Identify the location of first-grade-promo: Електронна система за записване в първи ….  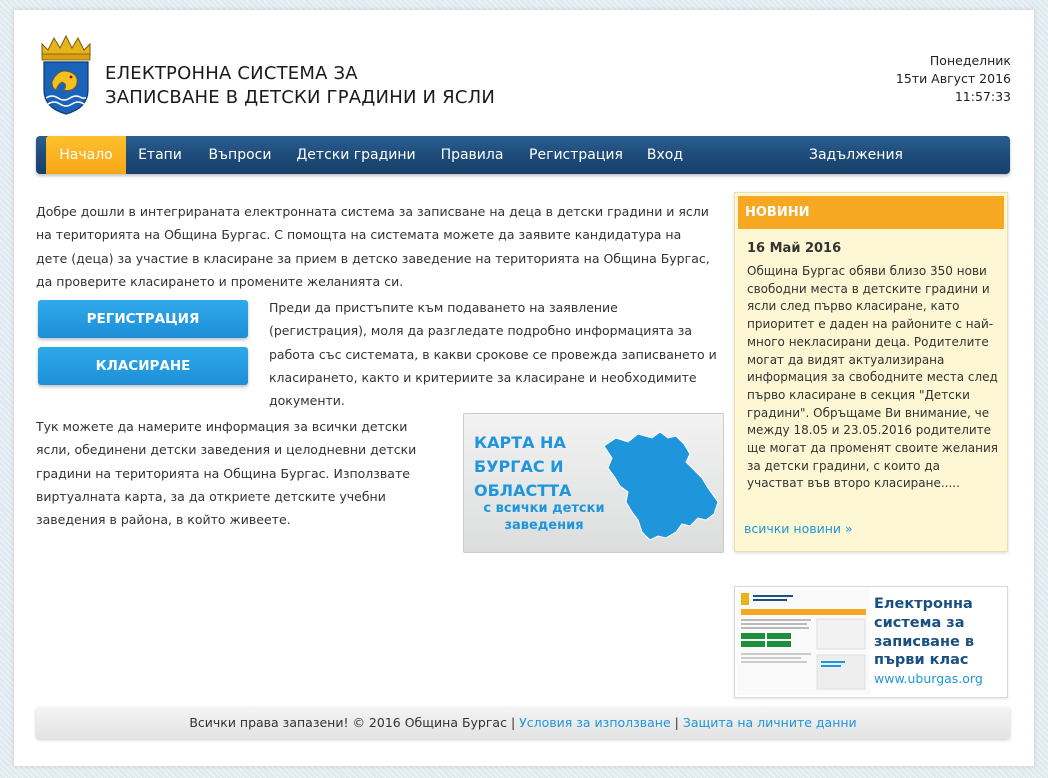
(871, 642).